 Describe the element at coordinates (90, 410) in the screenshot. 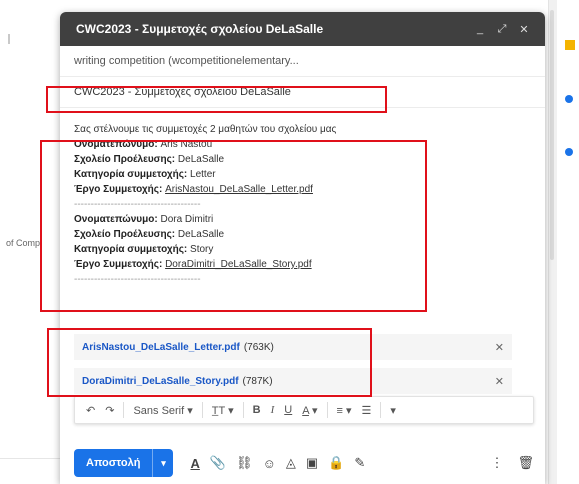

I see `undo-icon: ↶` at that location.